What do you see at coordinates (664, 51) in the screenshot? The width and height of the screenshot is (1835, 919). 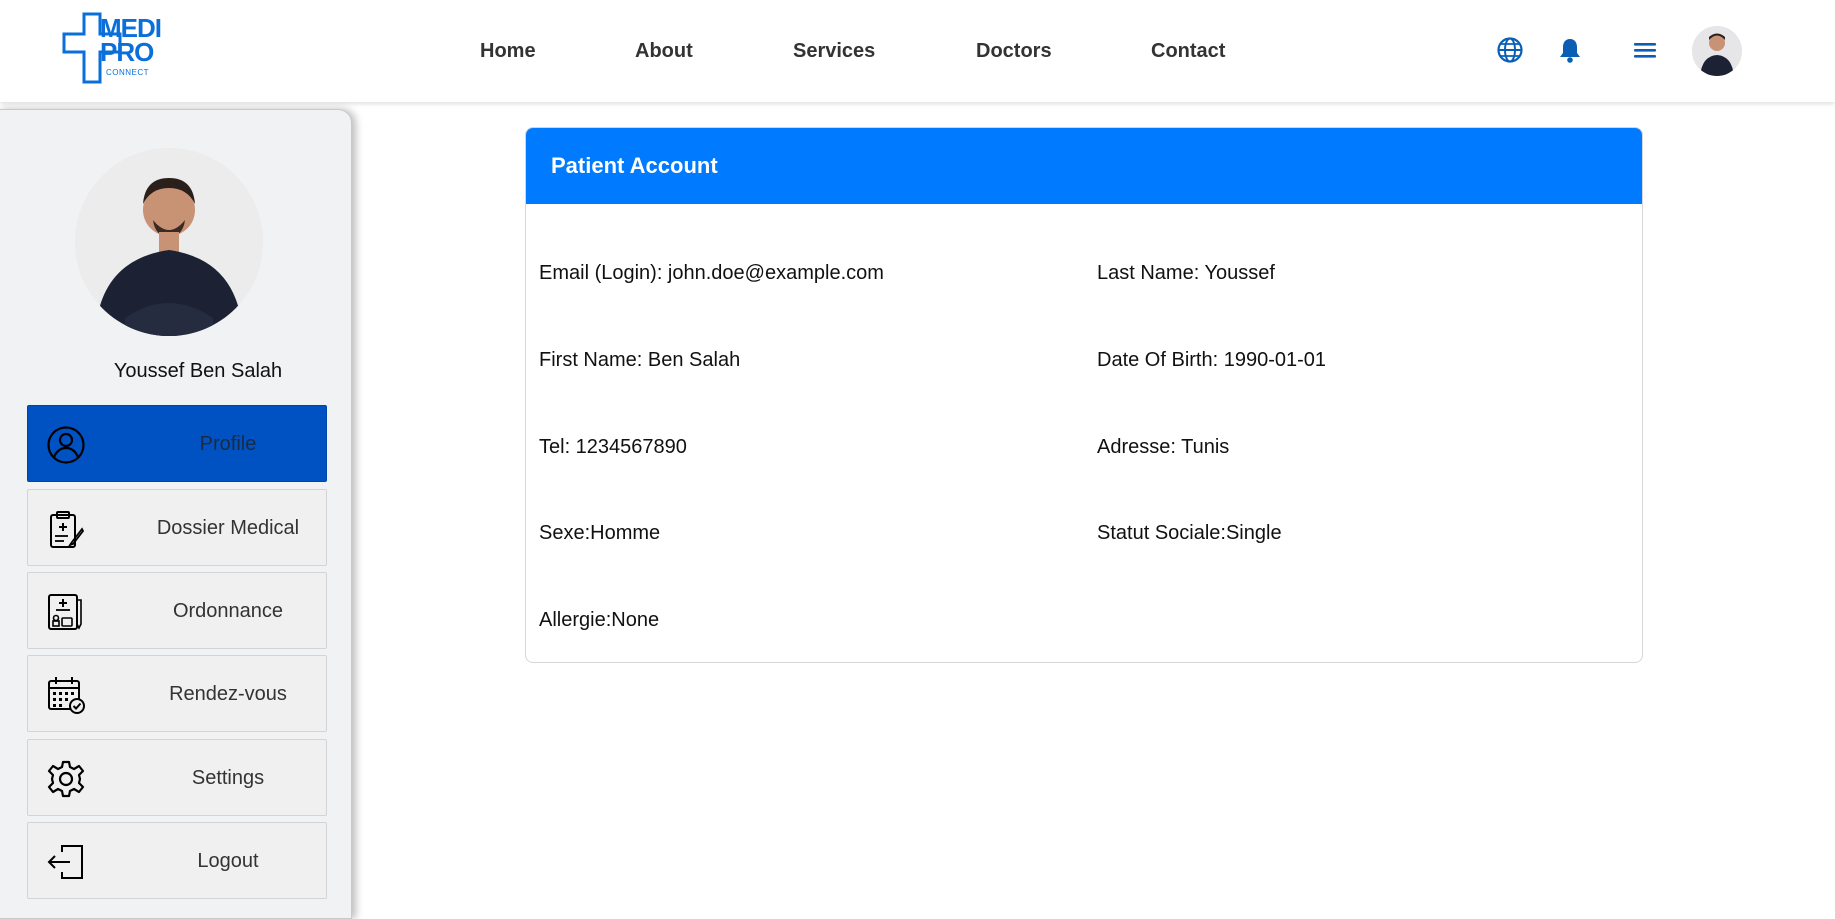 I see `nav-about-link: About` at bounding box center [664, 51].